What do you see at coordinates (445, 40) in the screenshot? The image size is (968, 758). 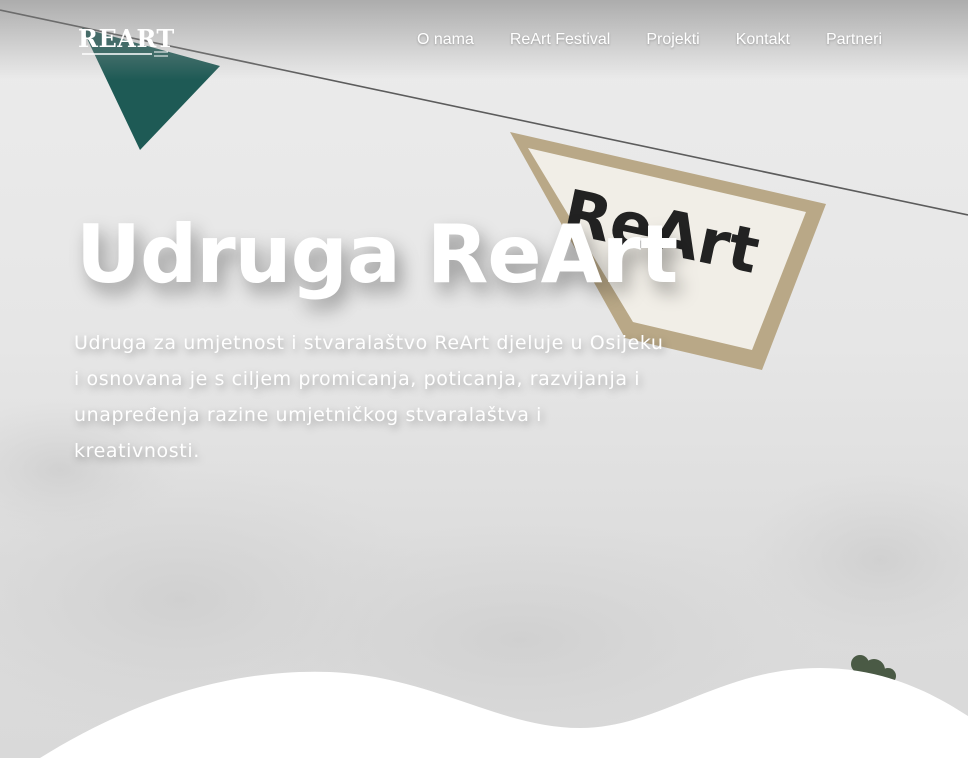 I see `nav-o-nama: O nama` at bounding box center [445, 40].